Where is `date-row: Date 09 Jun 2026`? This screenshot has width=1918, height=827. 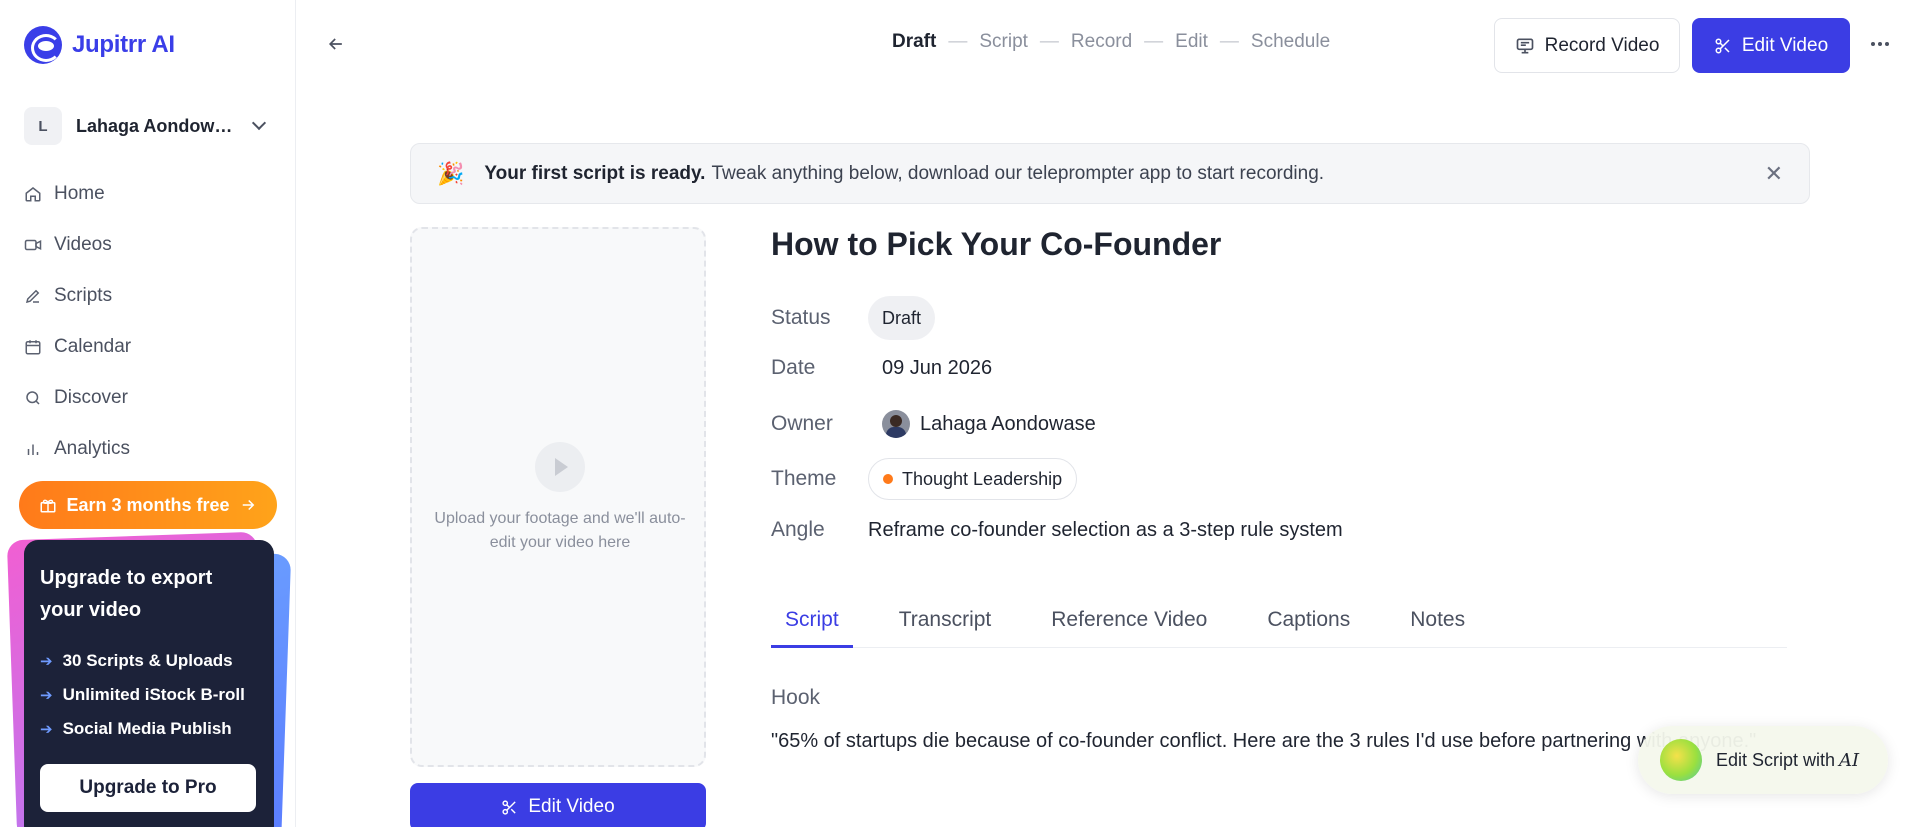
date-row: Date 09 Jun 2026 is located at coordinates (1221, 368).